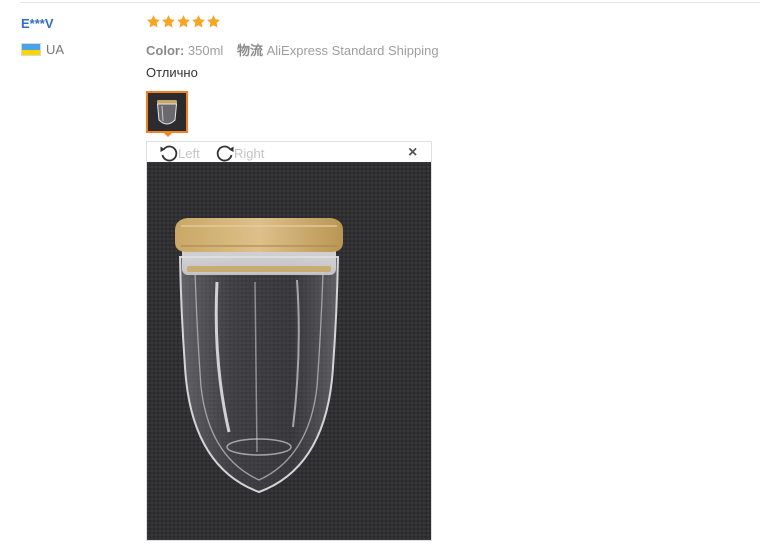 The height and width of the screenshot is (549, 760). Describe the element at coordinates (31, 49) in the screenshot. I see `ukraine-flag-icon` at that location.